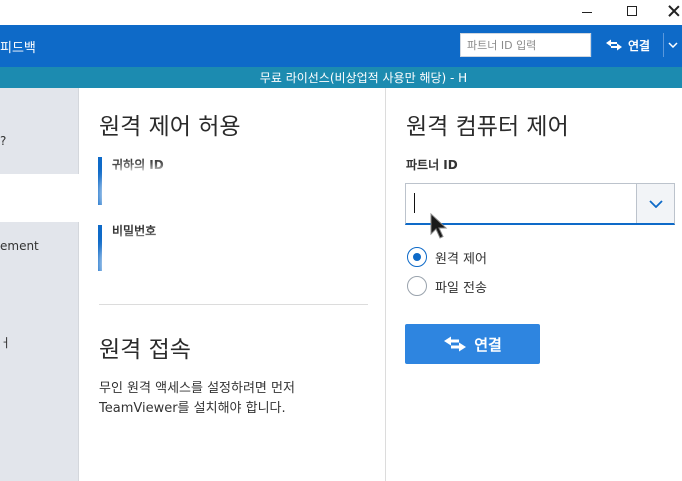  I want to click on close-icon, so click(674, 11).